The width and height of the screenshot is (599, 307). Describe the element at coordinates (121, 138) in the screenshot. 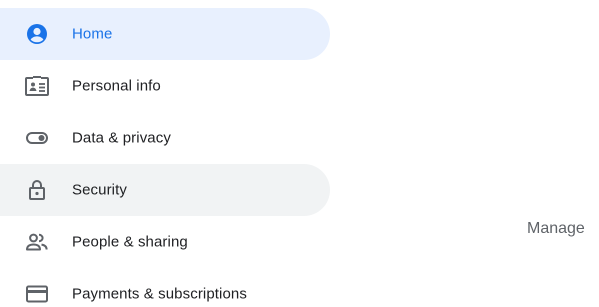

I see `sidebar-item-label: Data & privacy` at that location.